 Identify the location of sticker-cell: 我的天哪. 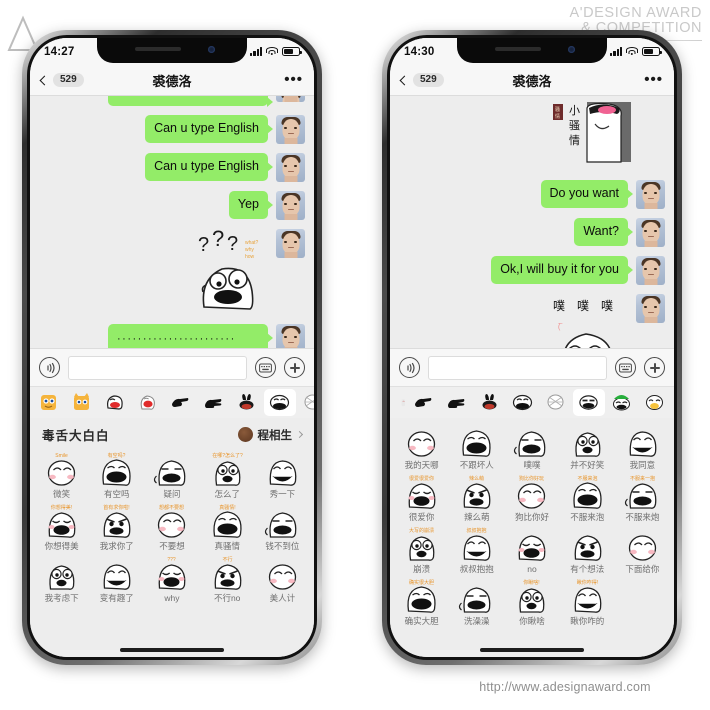
(421, 445).